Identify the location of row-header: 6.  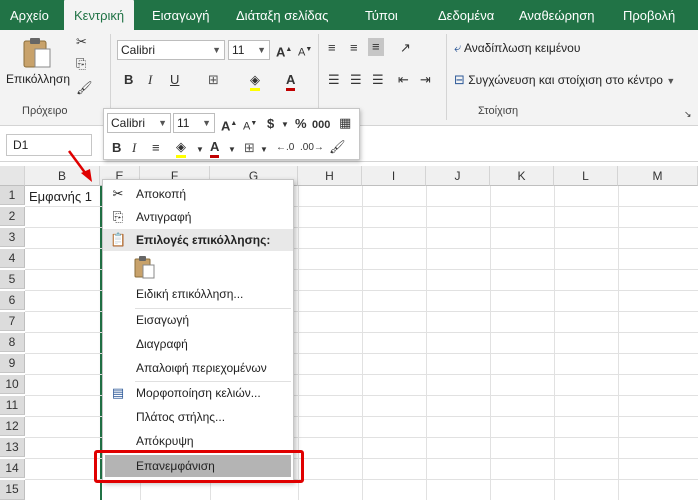
(12, 300).